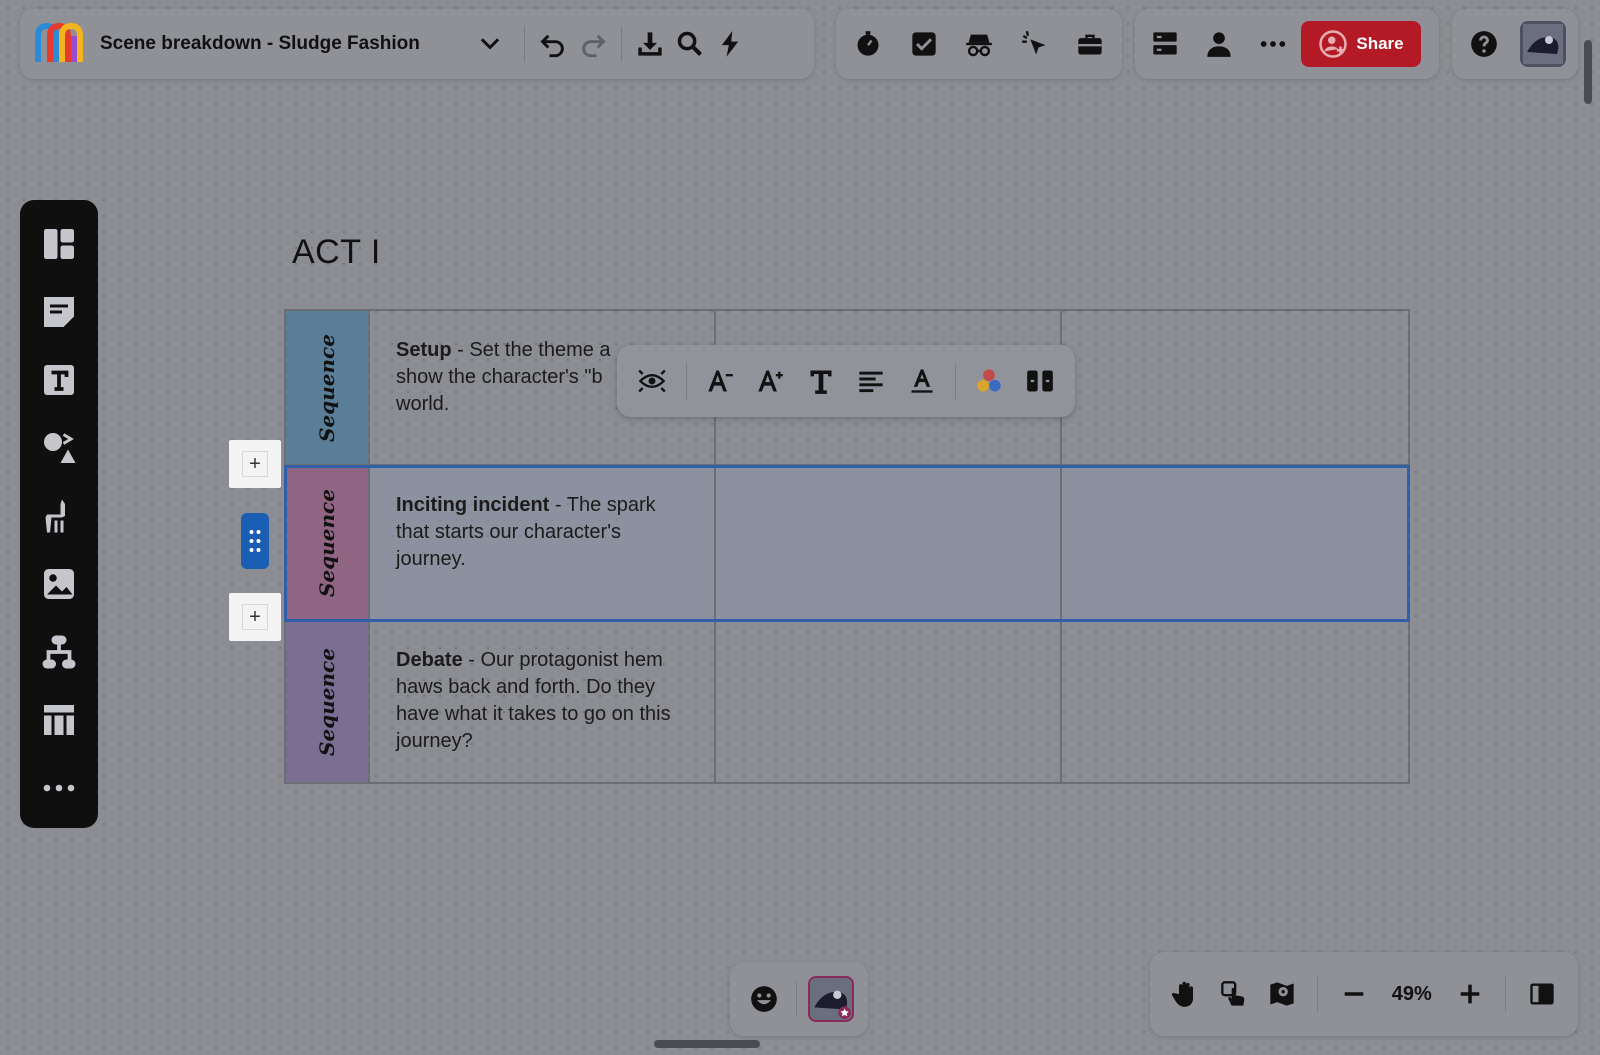  What do you see at coordinates (1470, 994) in the screenshot?
I see `zoom-in-icon` at bounding box center [1470, 994].